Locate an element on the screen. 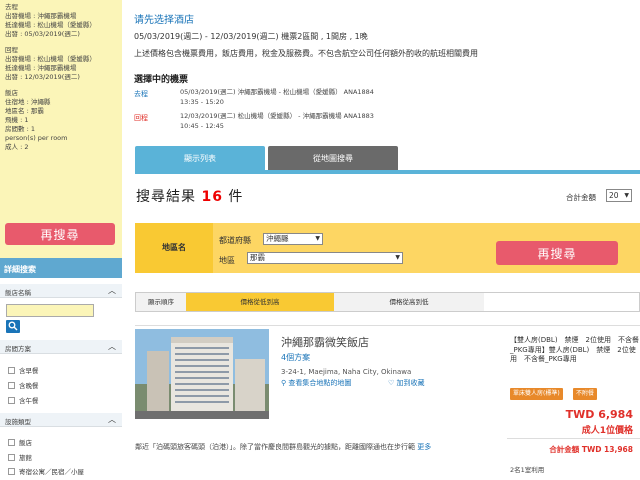  summary-line: 回程 is located at coordinates (11, 50).